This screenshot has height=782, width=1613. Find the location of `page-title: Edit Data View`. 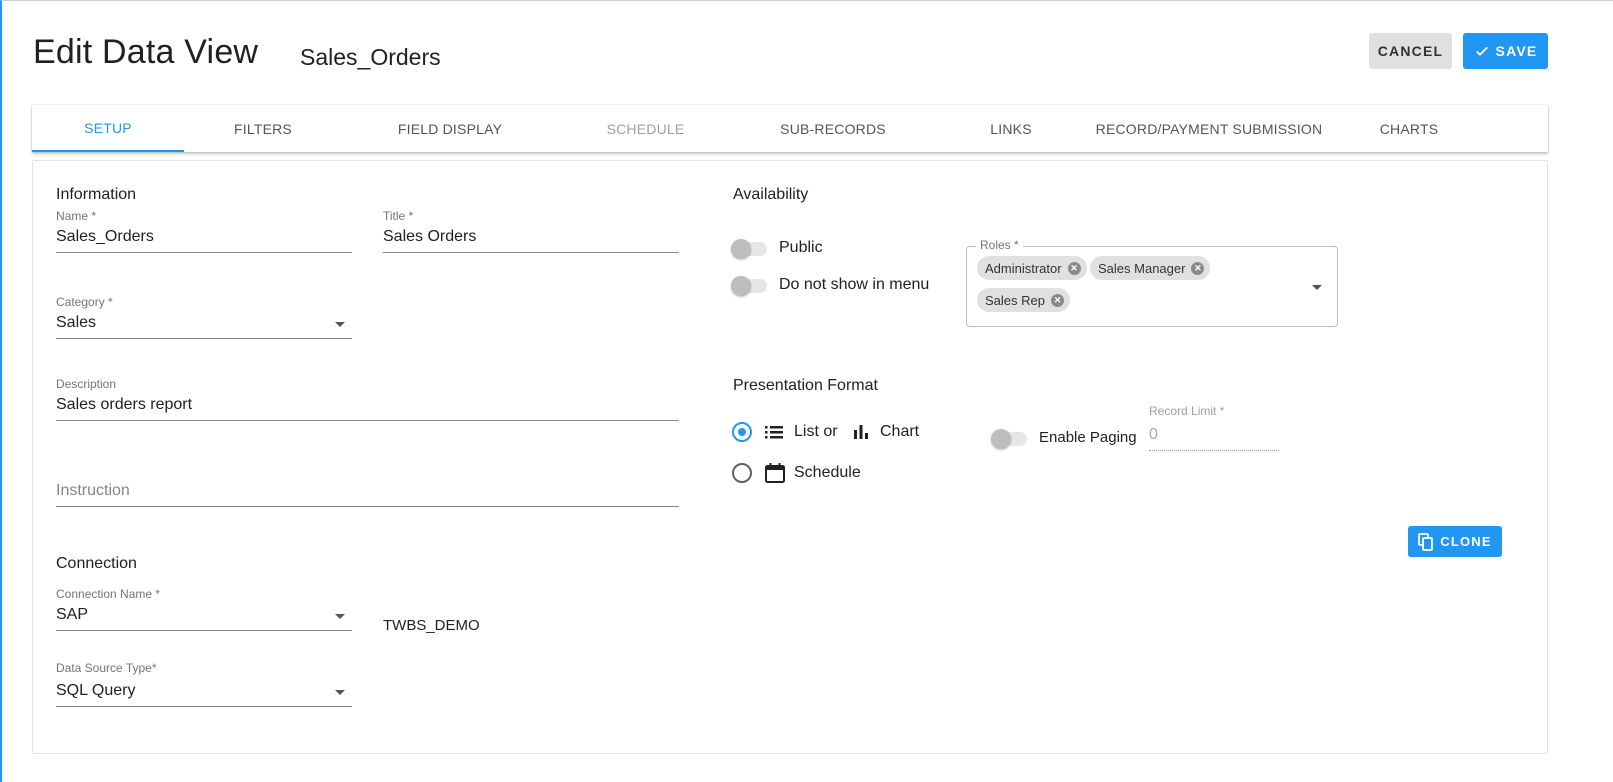

page-title: Edit Data View is located at coordinates (146, 52).